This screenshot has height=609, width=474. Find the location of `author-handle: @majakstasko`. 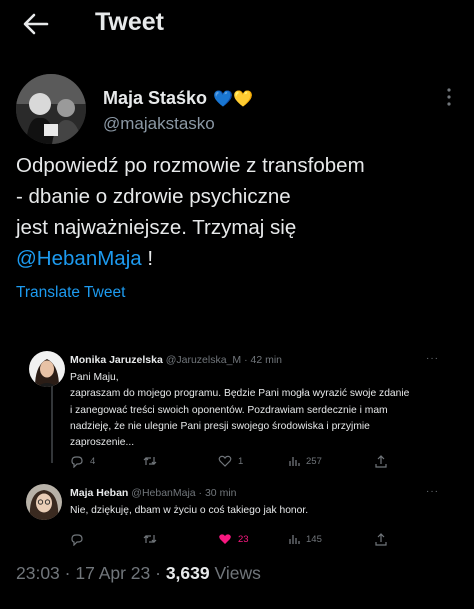

author-handle: @majakstasko is located at coordinates (159, 124).